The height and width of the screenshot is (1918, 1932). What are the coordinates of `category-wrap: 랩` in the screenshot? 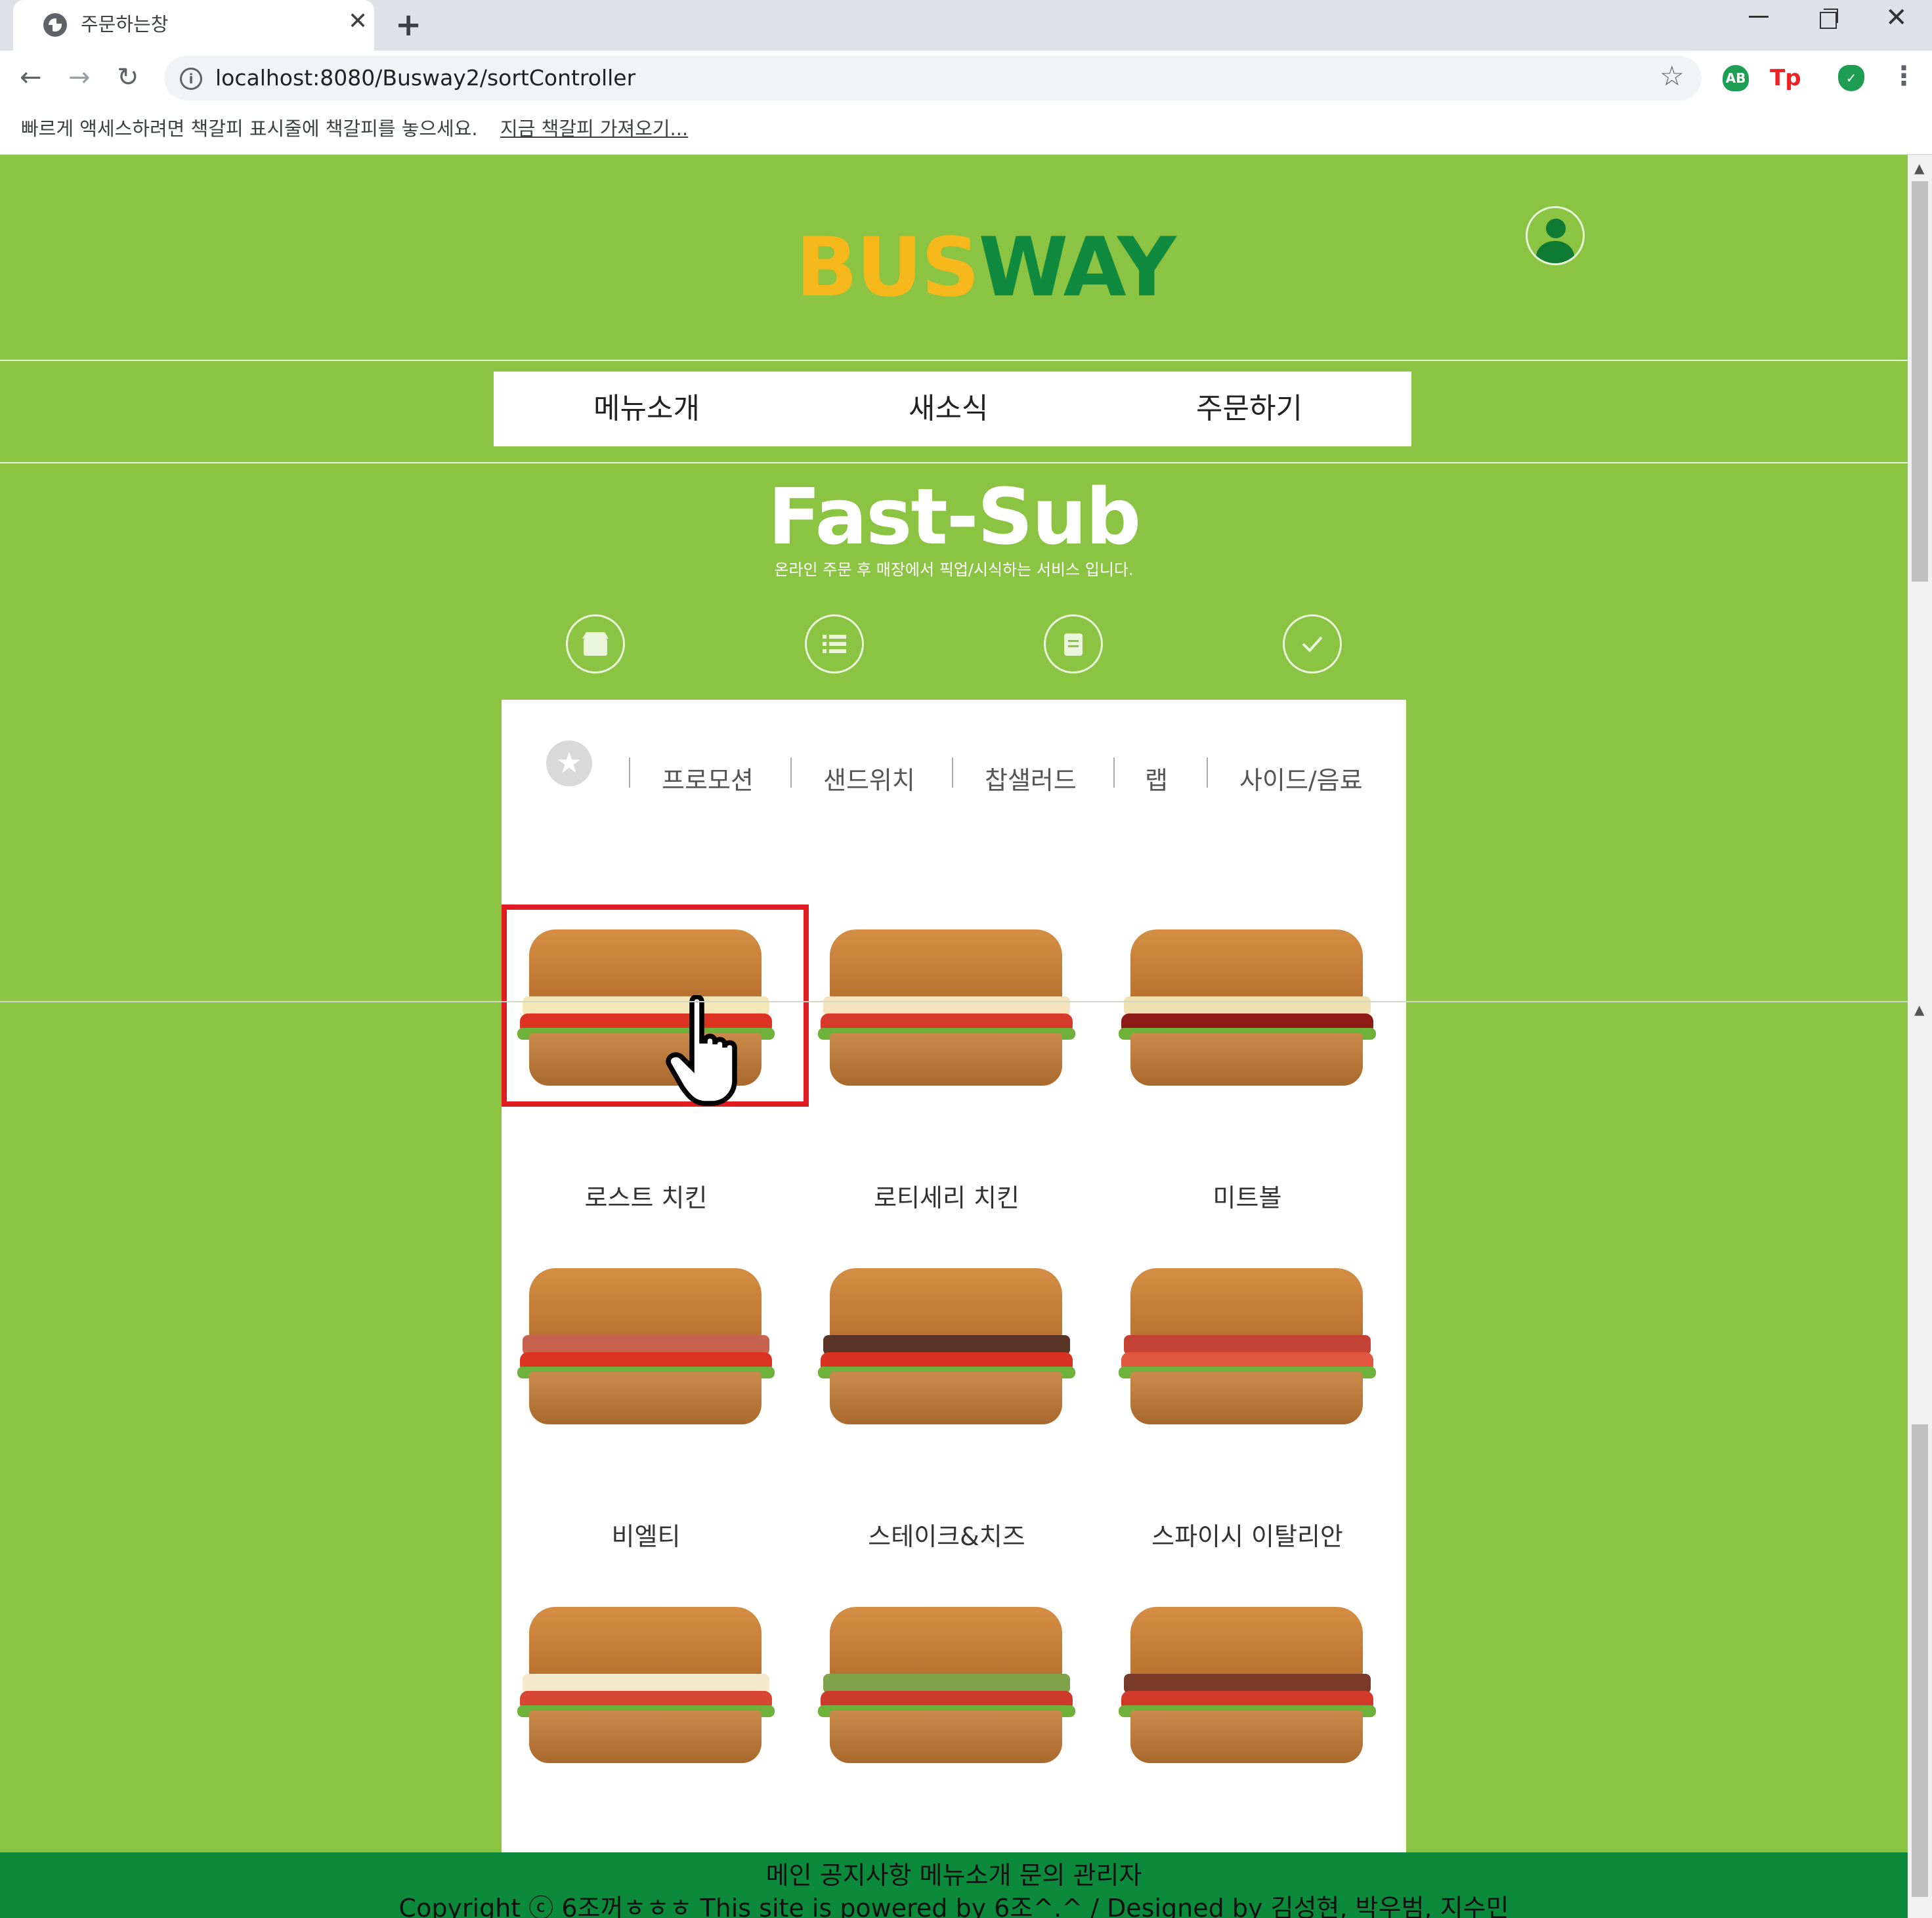 It's located at (1156, 778).